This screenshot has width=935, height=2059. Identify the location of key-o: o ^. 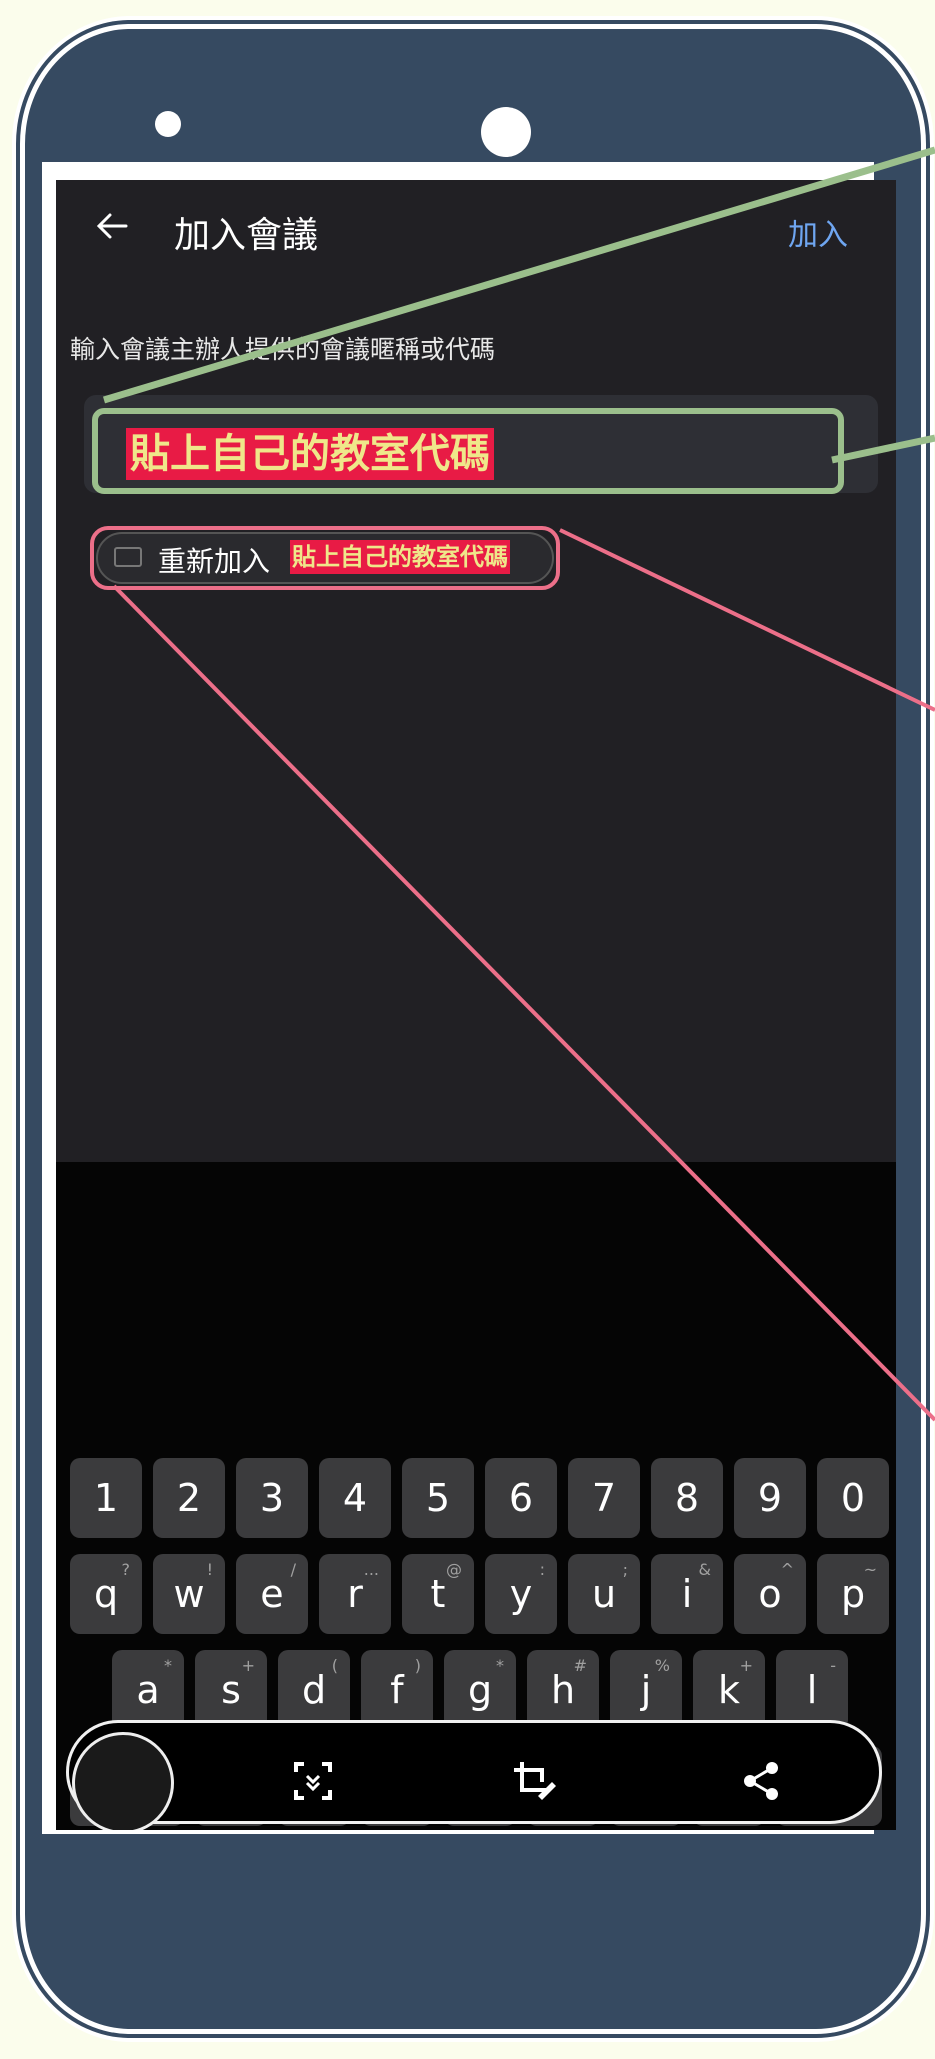
(770, 1594).